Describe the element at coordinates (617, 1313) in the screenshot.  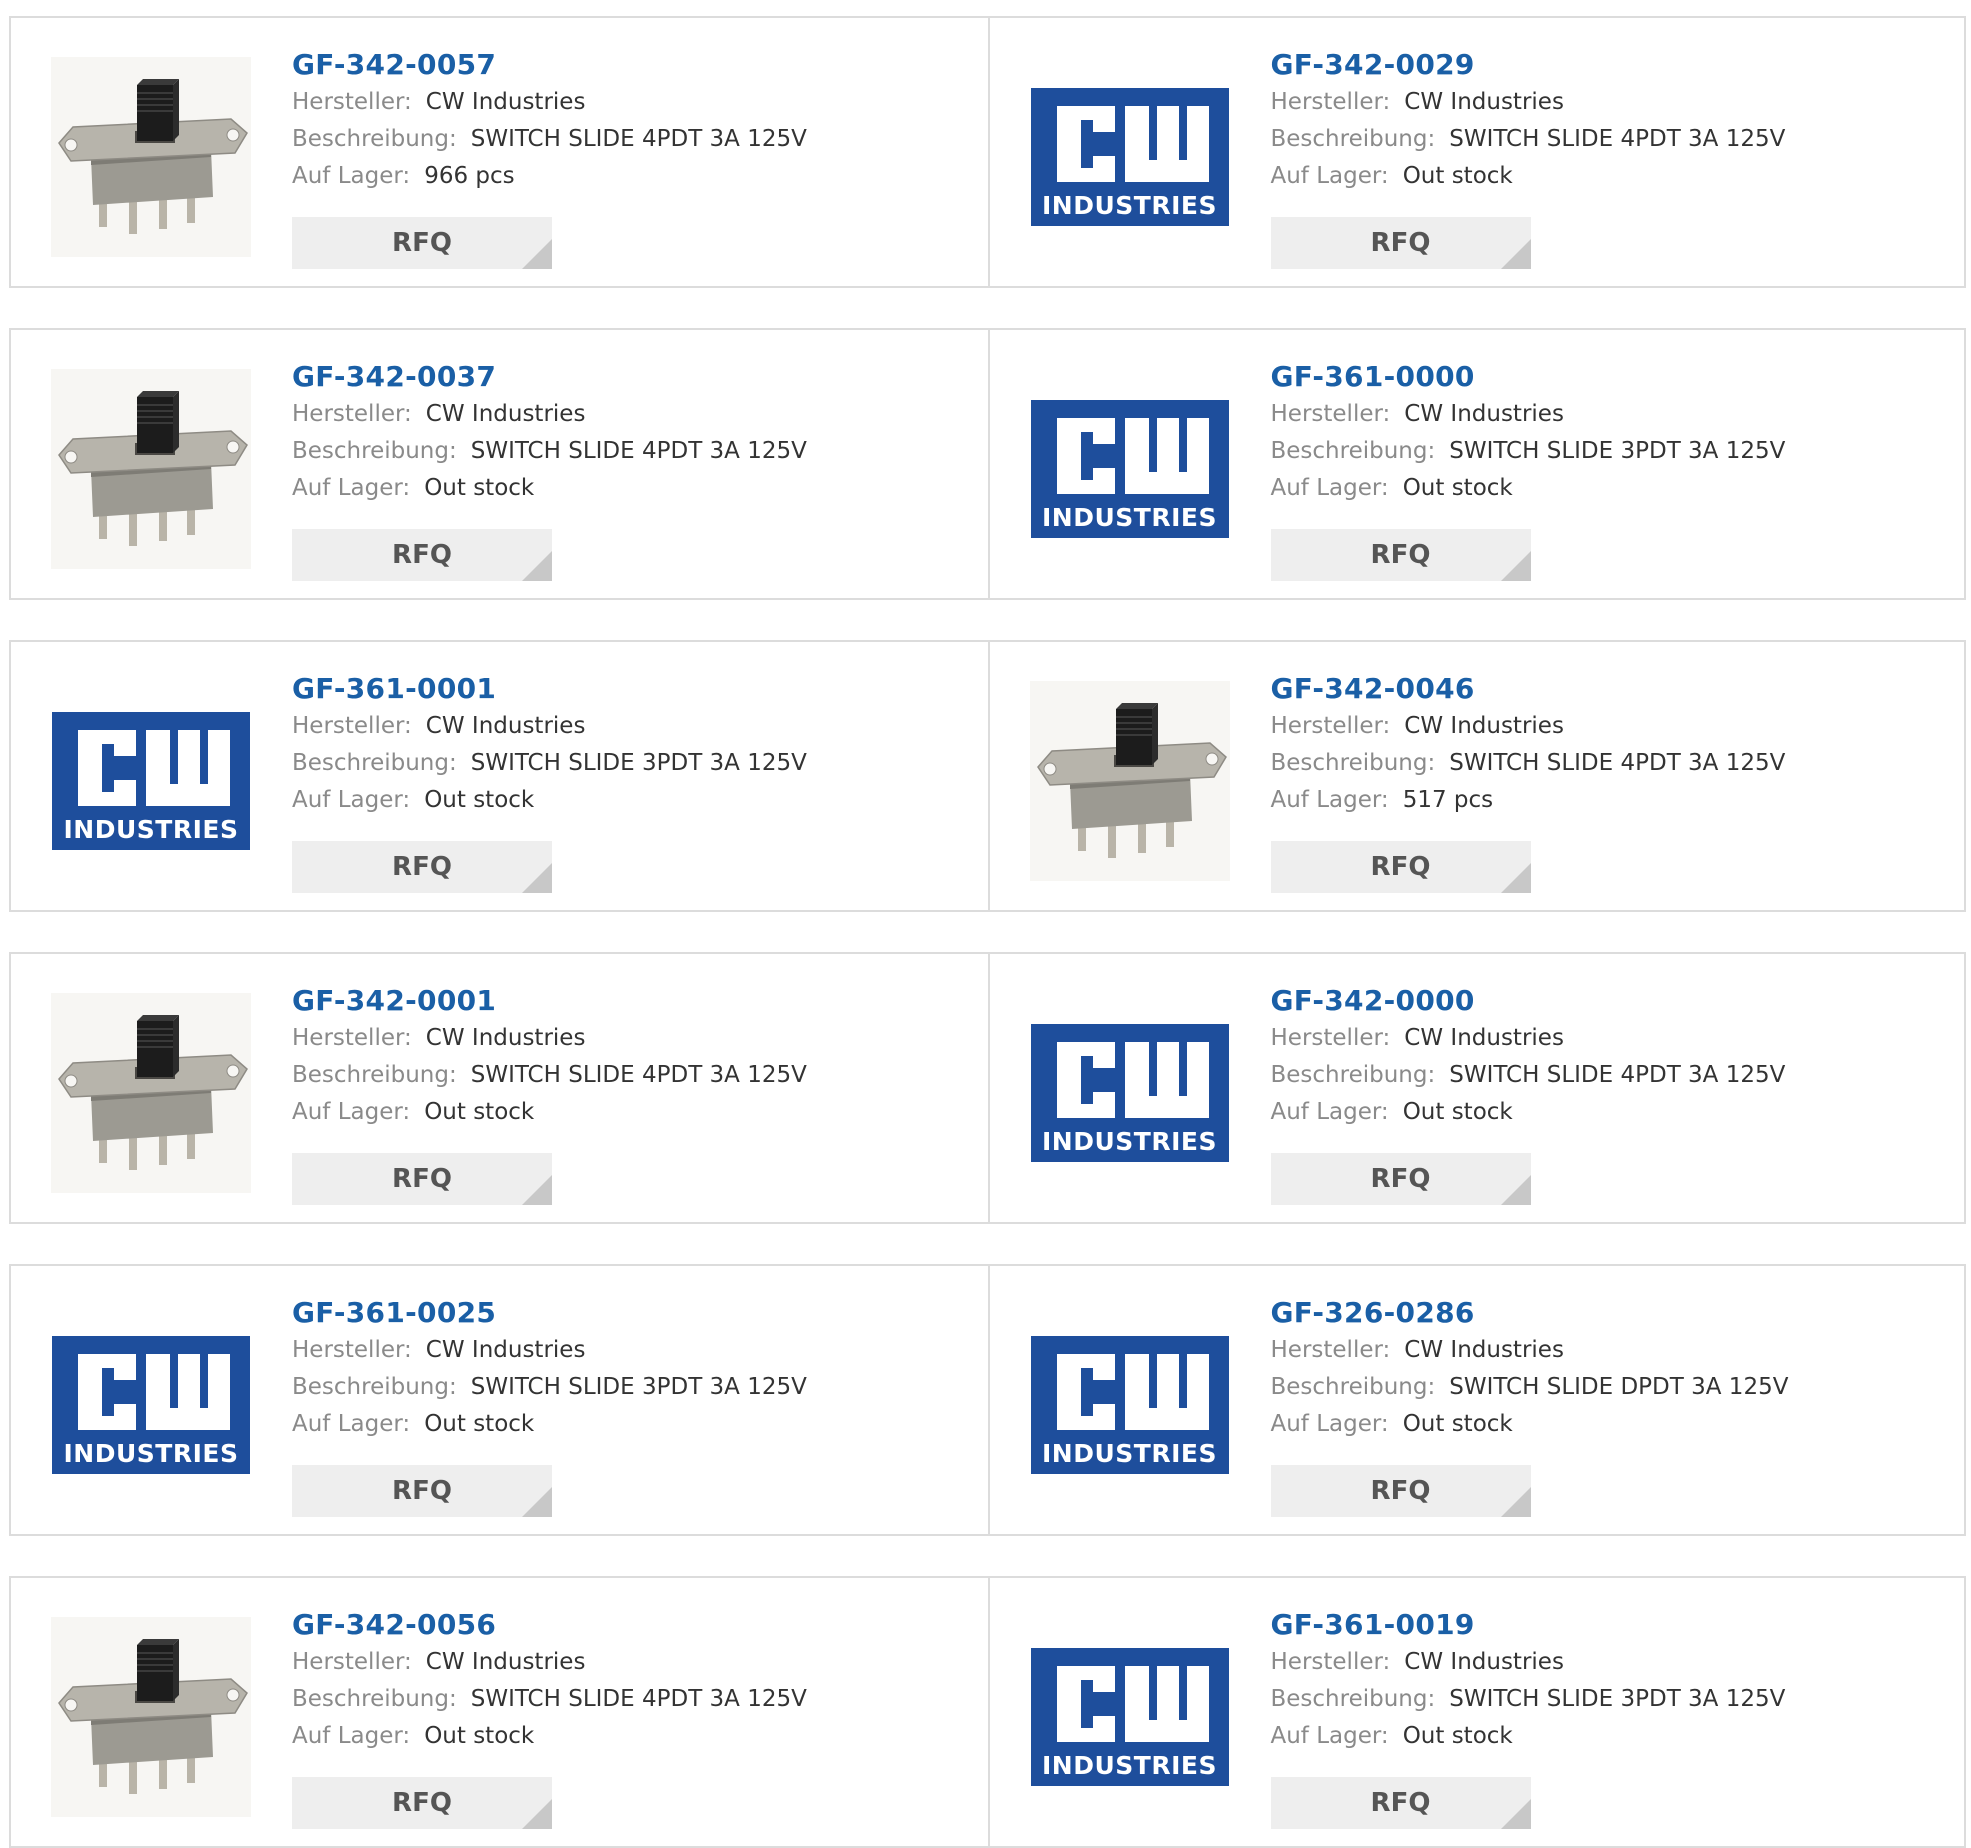
I see `part-number-link: GF-361-0025` at that location.